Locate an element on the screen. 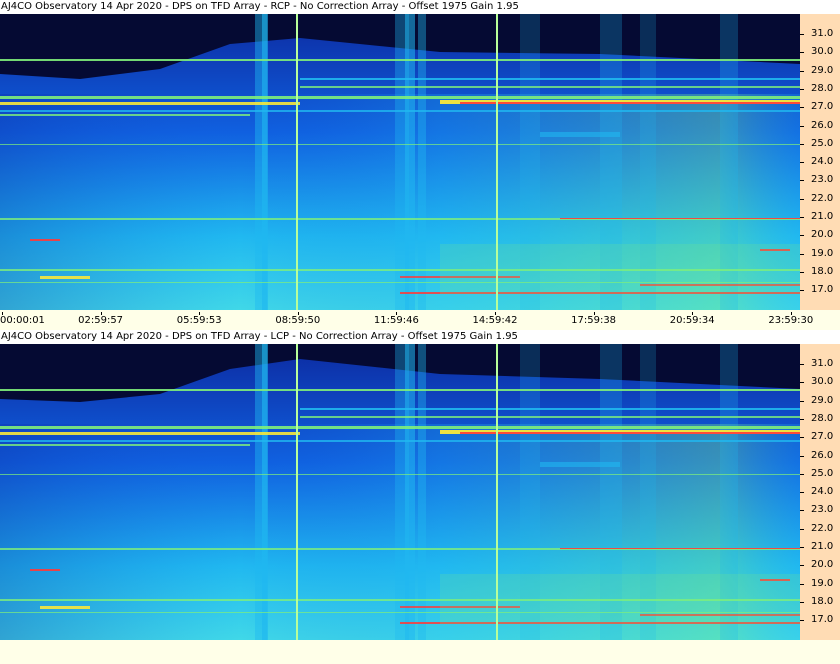 This screenshot has width=840, height=664. time-label: 02:59:57 is located at coordinates (101, 320).